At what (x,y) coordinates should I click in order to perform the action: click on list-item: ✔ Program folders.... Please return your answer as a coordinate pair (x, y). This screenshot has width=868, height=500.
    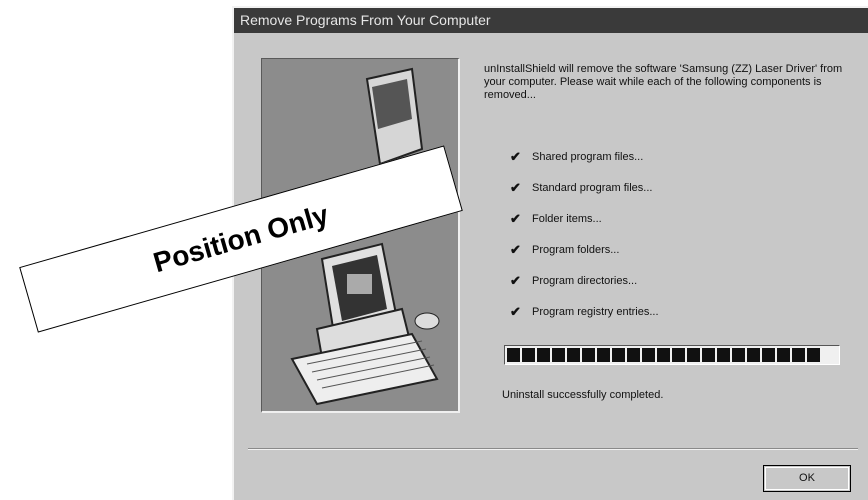
    Looking at the image, I should click on (660, 249).